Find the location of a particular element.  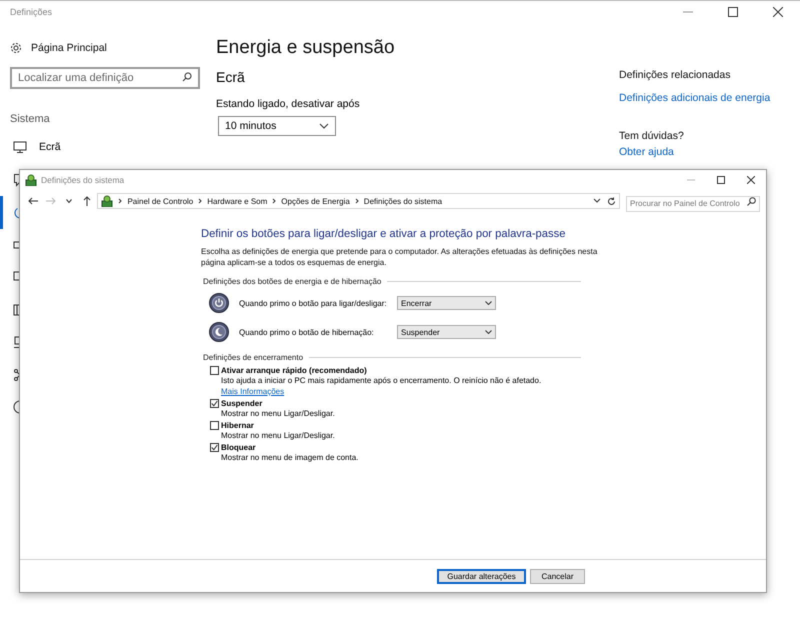

related-heading: Definições relacionadas is located at coordinates (675, 75).